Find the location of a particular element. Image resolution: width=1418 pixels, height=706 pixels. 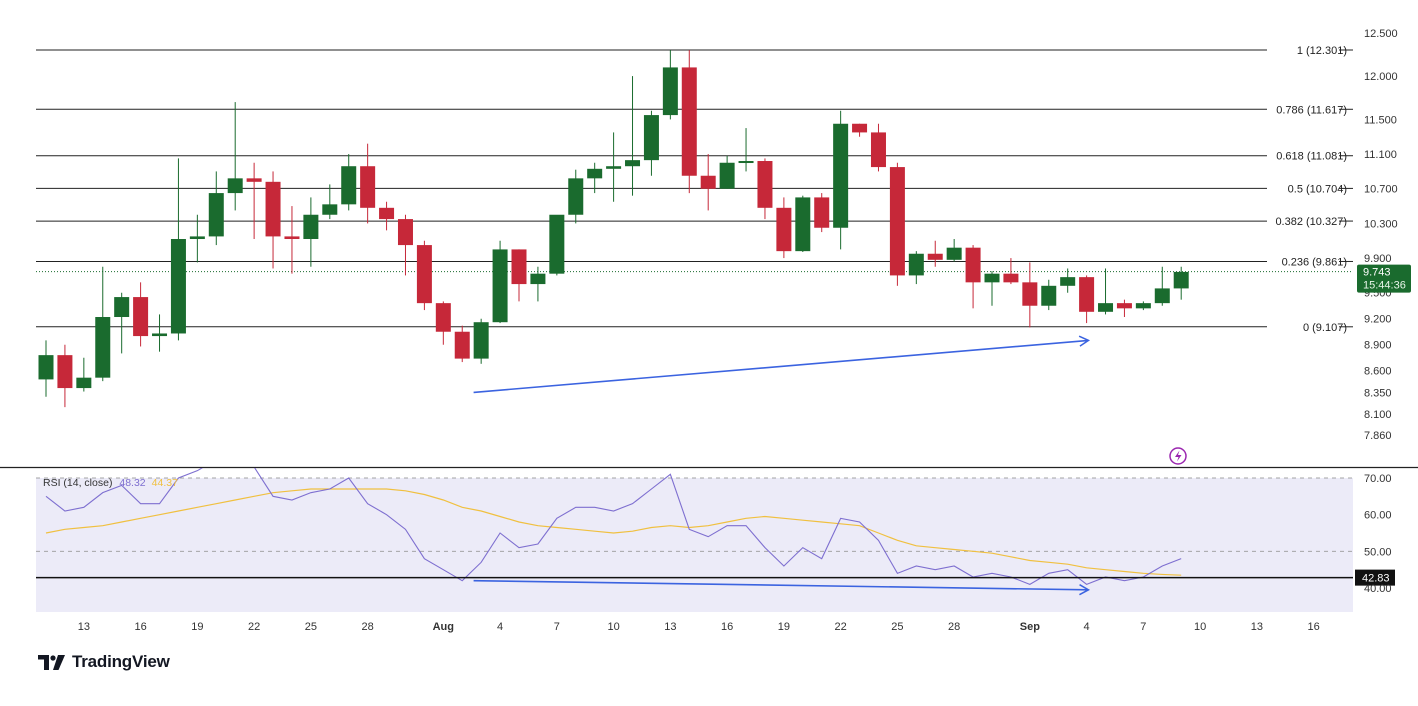

rsi-title: RSI (14, close) 48.32 44.37 is located at coordinates (110, 483).